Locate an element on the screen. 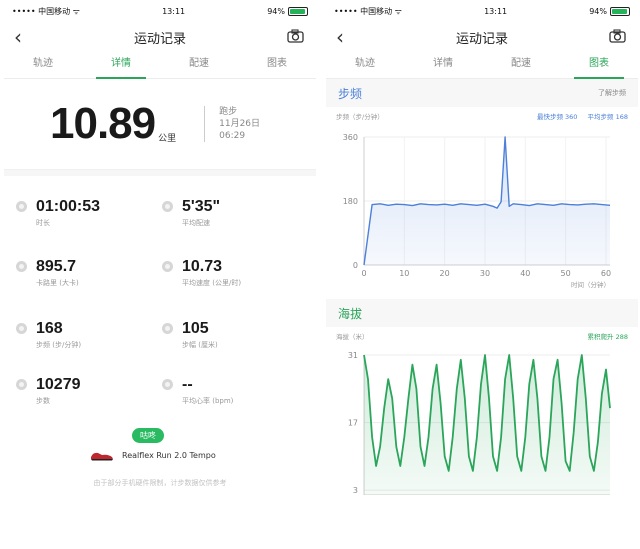 This screenshot has height=549, width=640. y-tick-label: 180 is located at coordinates (350, 201).